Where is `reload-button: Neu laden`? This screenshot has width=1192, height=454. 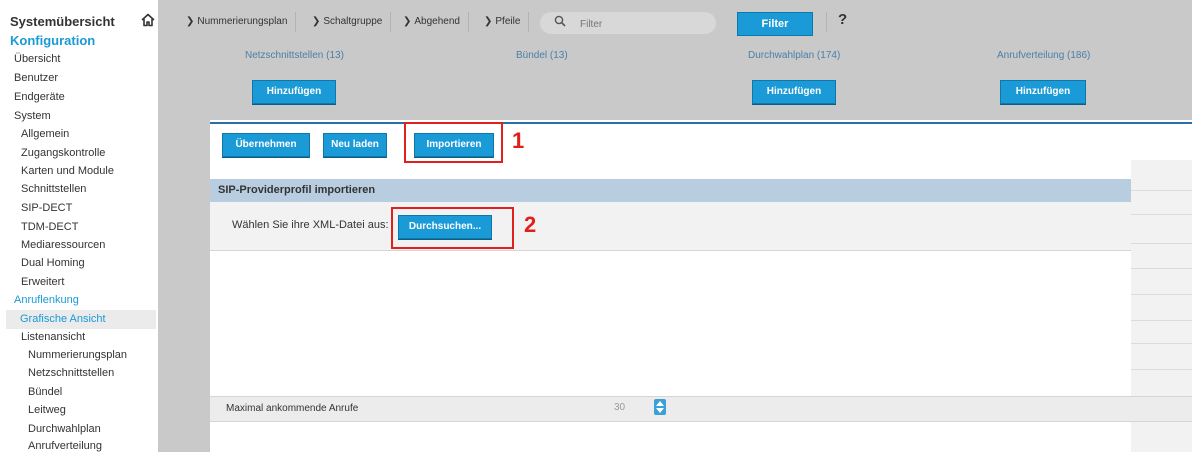
reload-button: Neu laden is located at coordinates (355, 145).